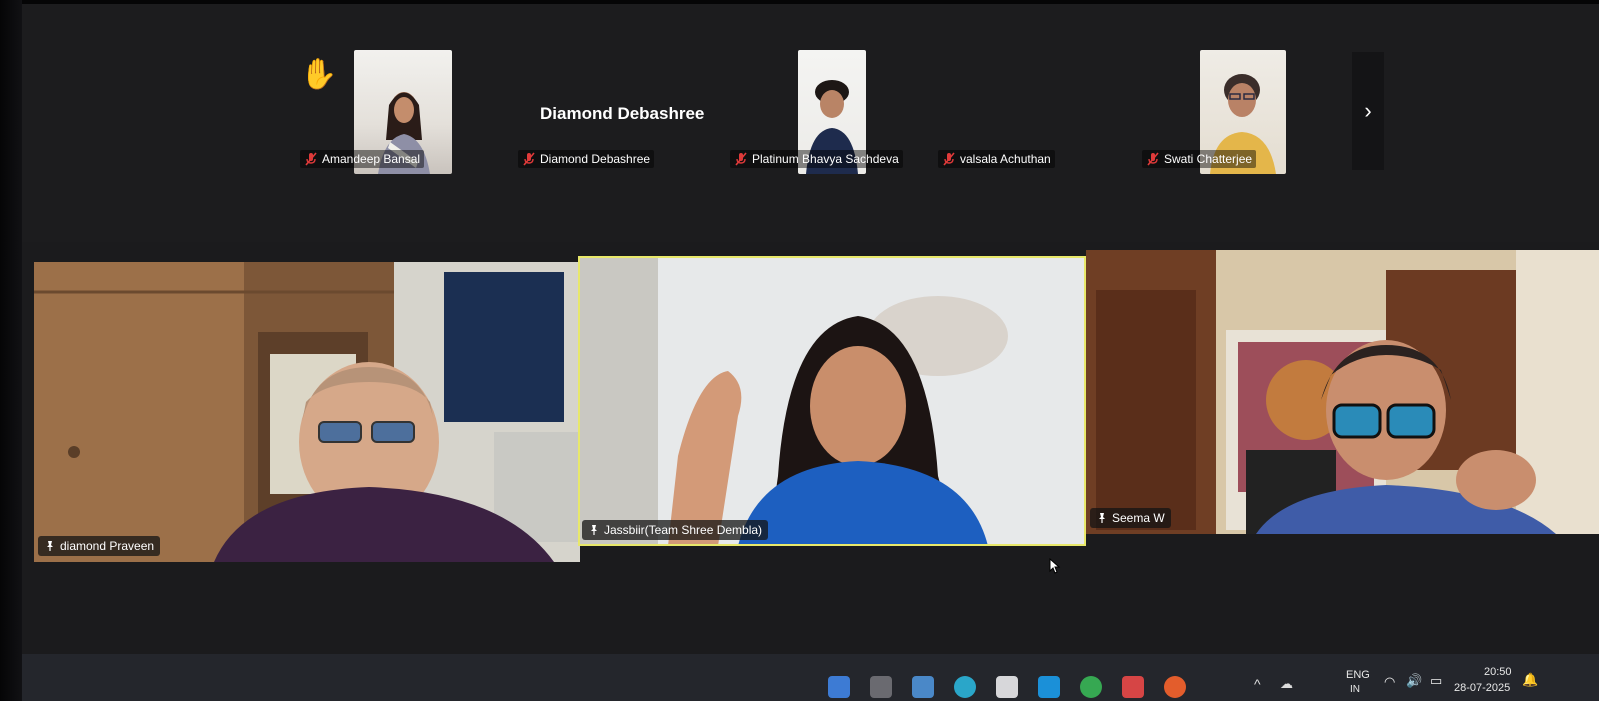  I want to click on cloud-icon: ☁, so click(1286, 684).